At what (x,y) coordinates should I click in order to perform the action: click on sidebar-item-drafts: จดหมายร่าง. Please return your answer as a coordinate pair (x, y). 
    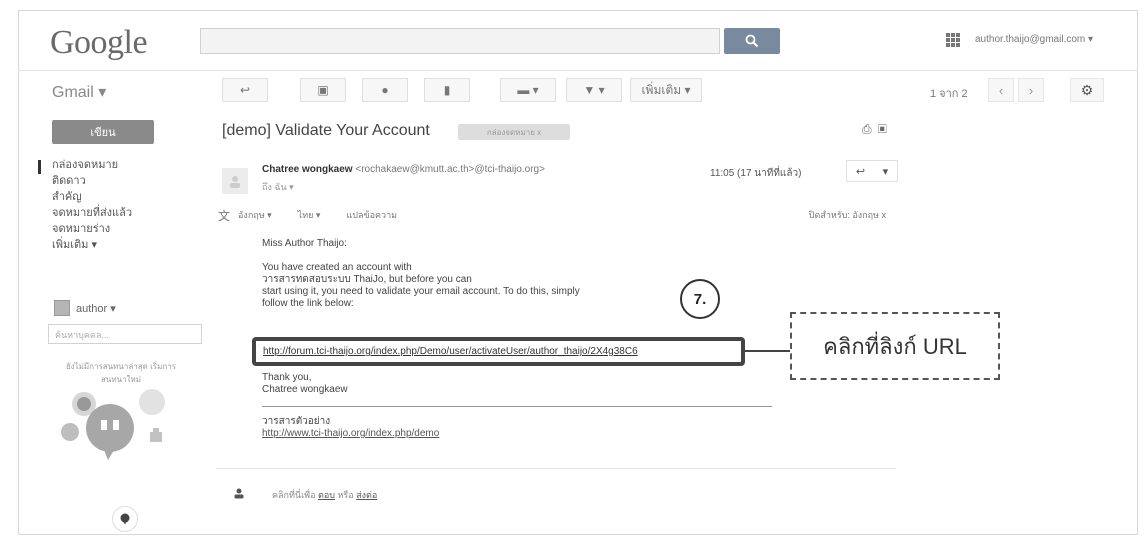
    Looking at the image, I should click on (122, 229).